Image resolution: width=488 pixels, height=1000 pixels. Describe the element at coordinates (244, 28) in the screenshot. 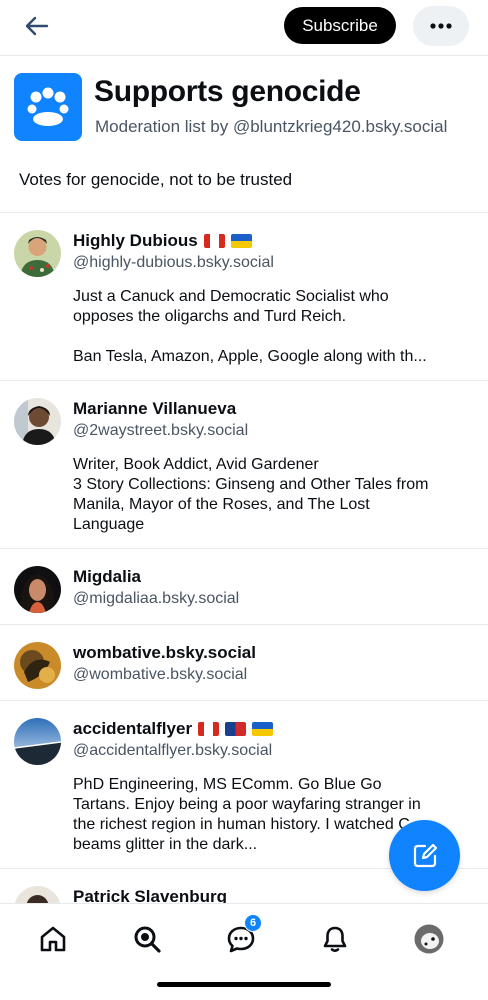

I see `top-bar: Subscribe` at that location.